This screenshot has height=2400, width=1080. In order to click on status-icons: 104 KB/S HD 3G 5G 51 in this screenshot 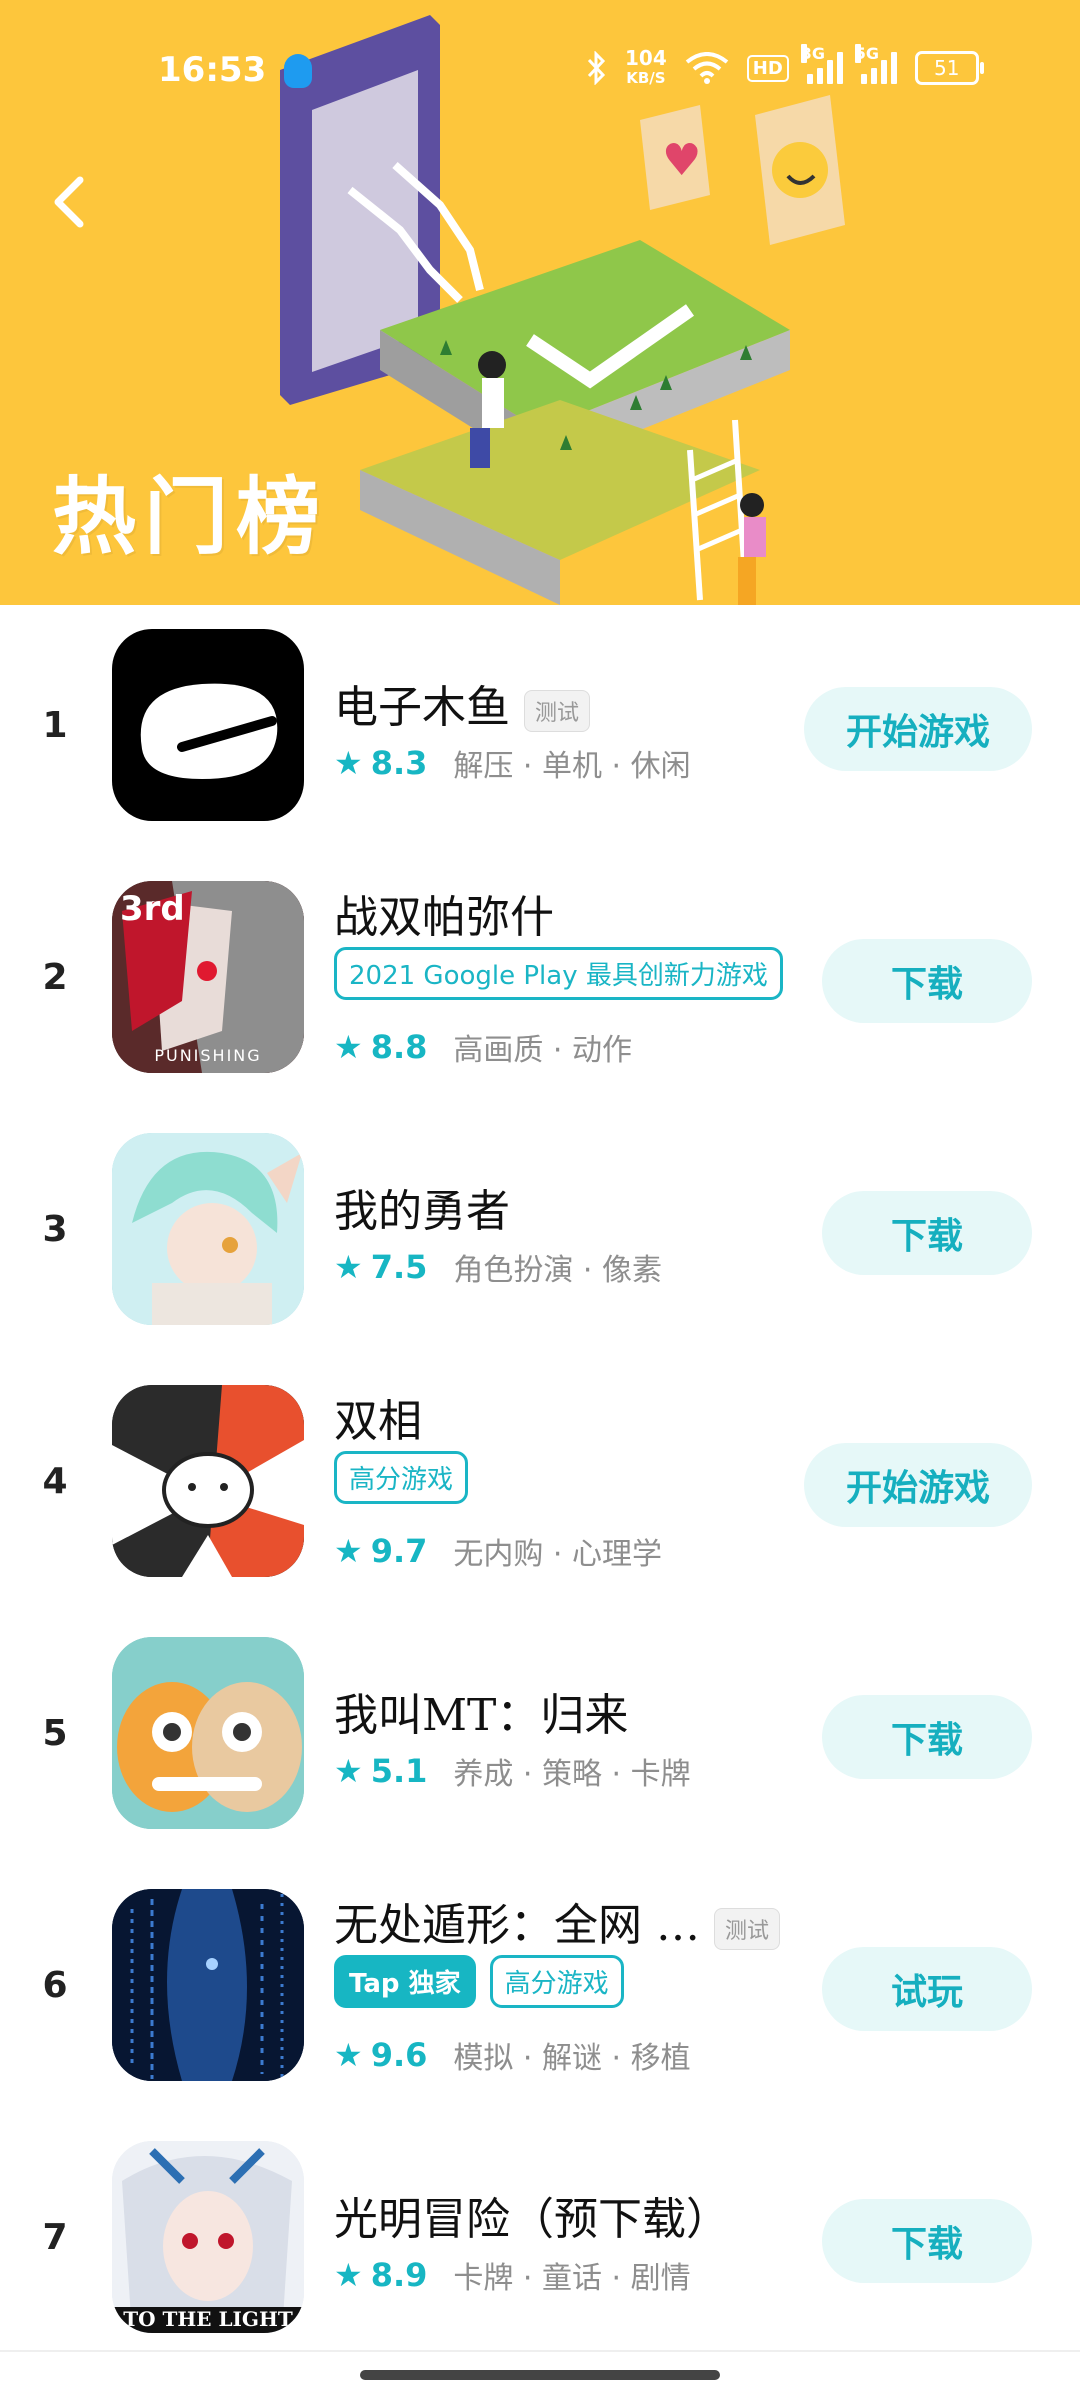, I will do `click(784, 66)`.